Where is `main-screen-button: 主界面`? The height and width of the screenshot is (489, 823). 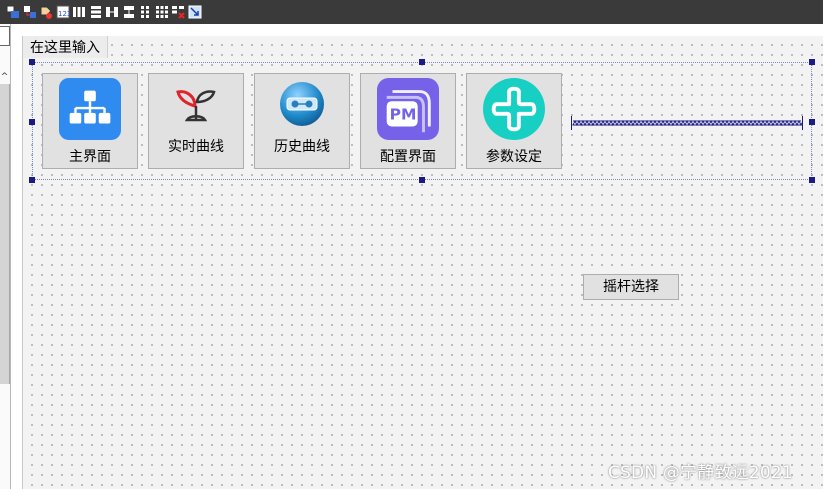
main-screen-button: 主界面 is located at coordinates (90, 121).